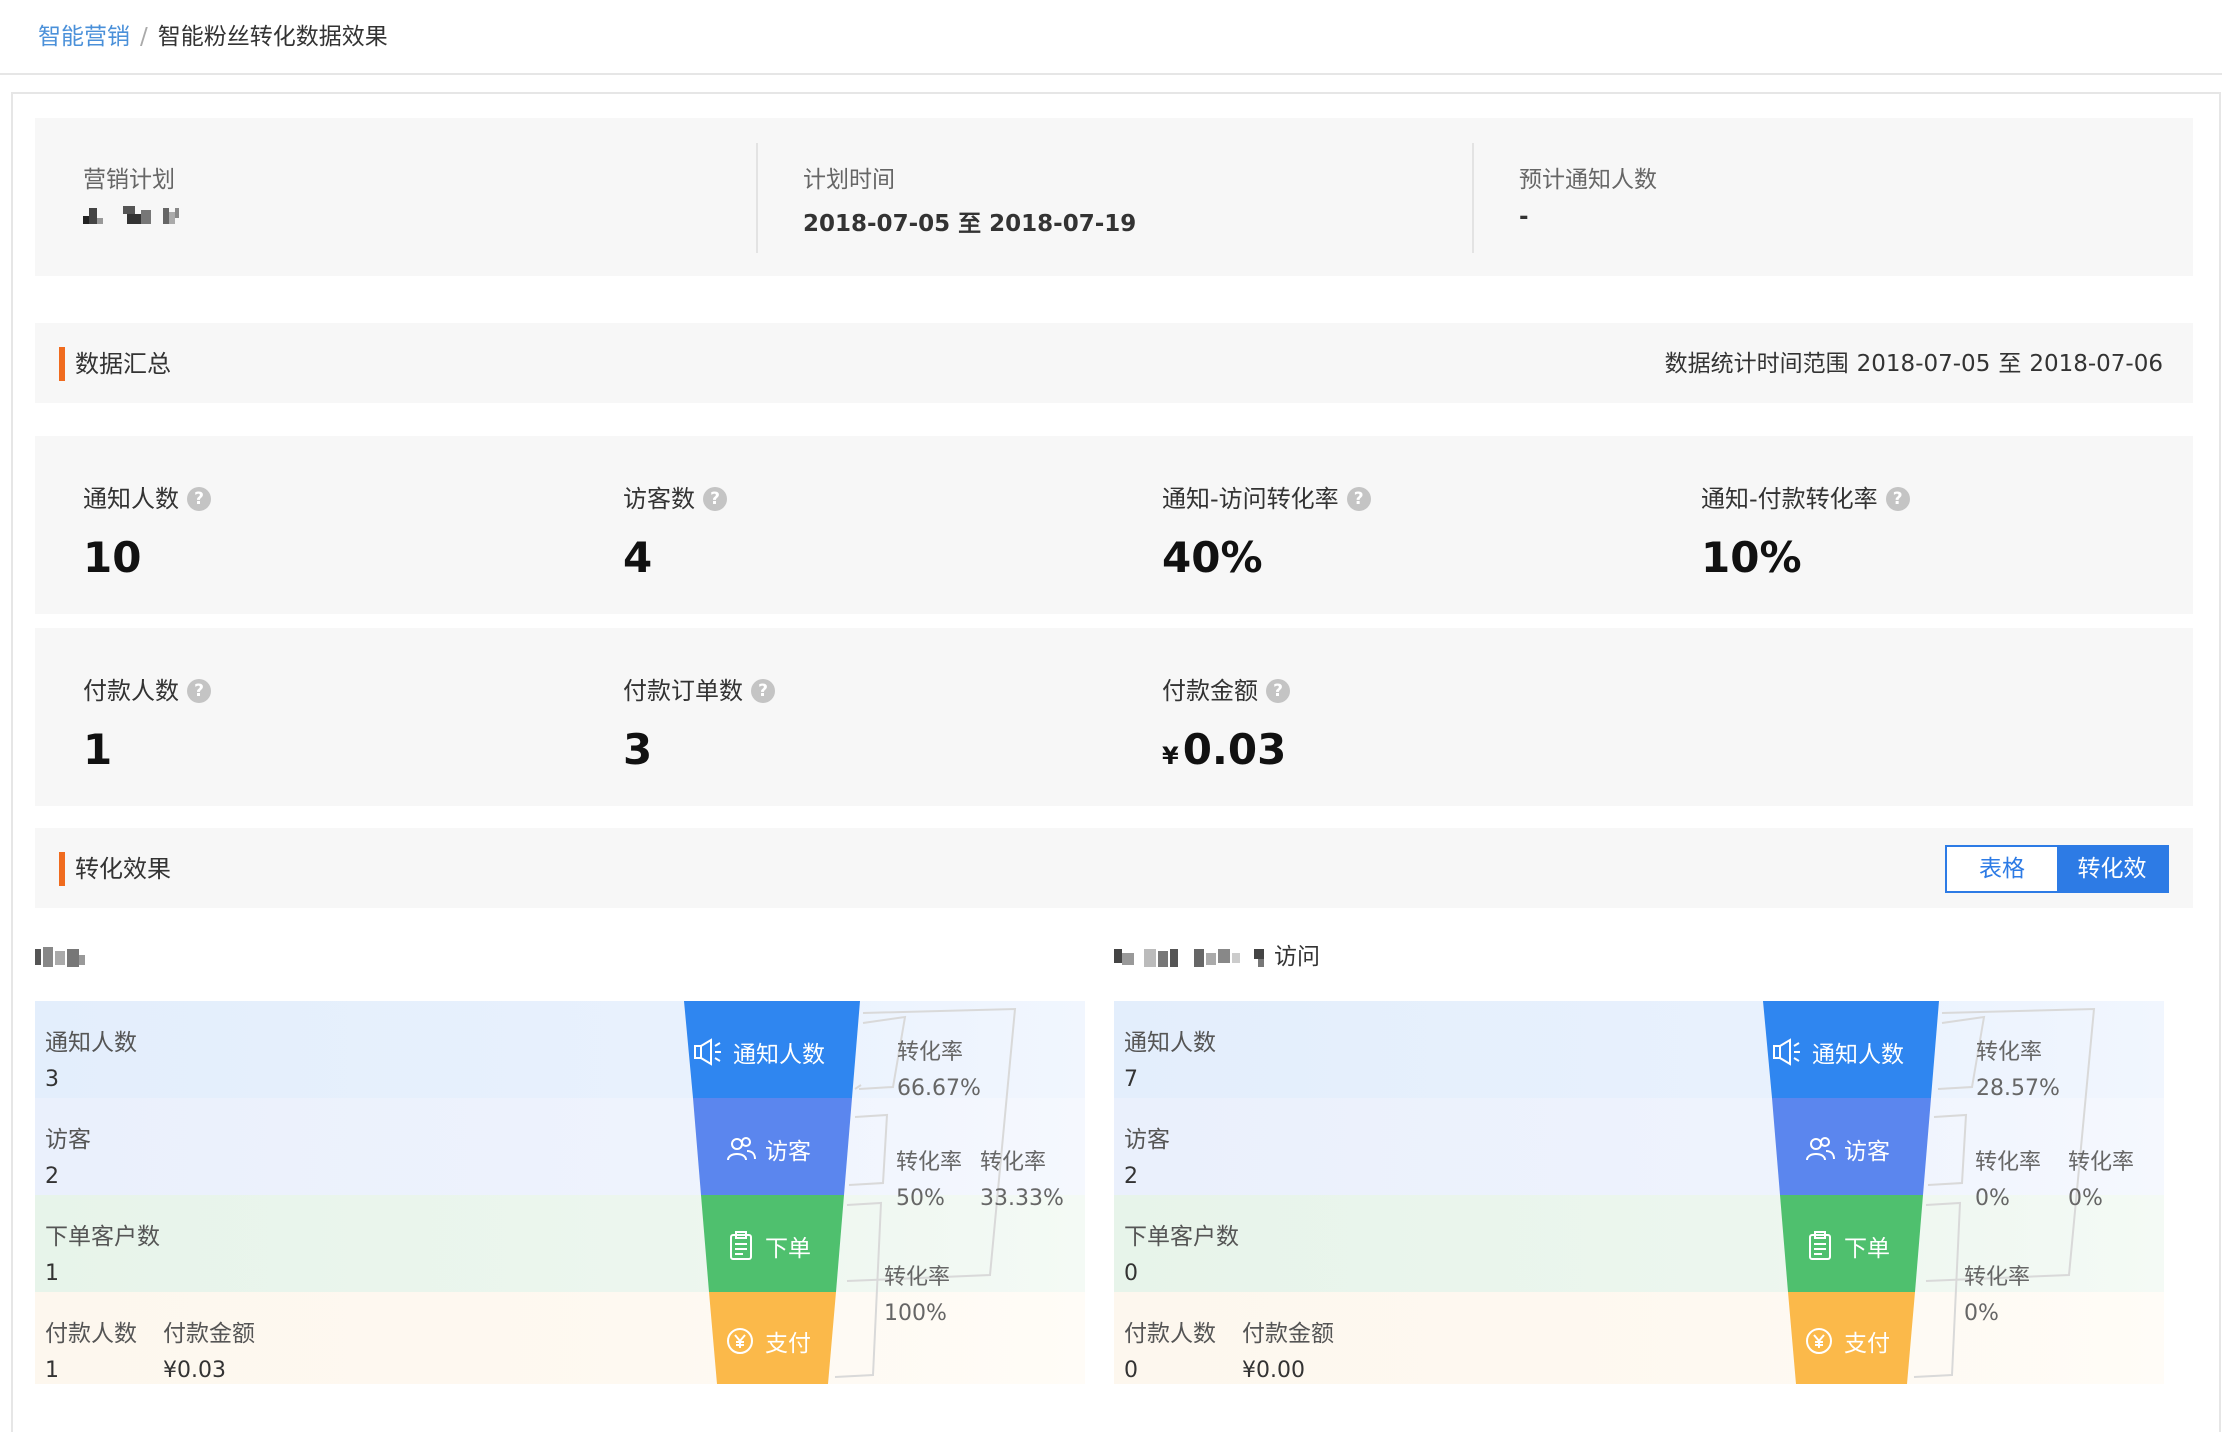 The height and width of the screenshot is (1432, 2222). I want to click on plan-name-value, so click(133, 218).